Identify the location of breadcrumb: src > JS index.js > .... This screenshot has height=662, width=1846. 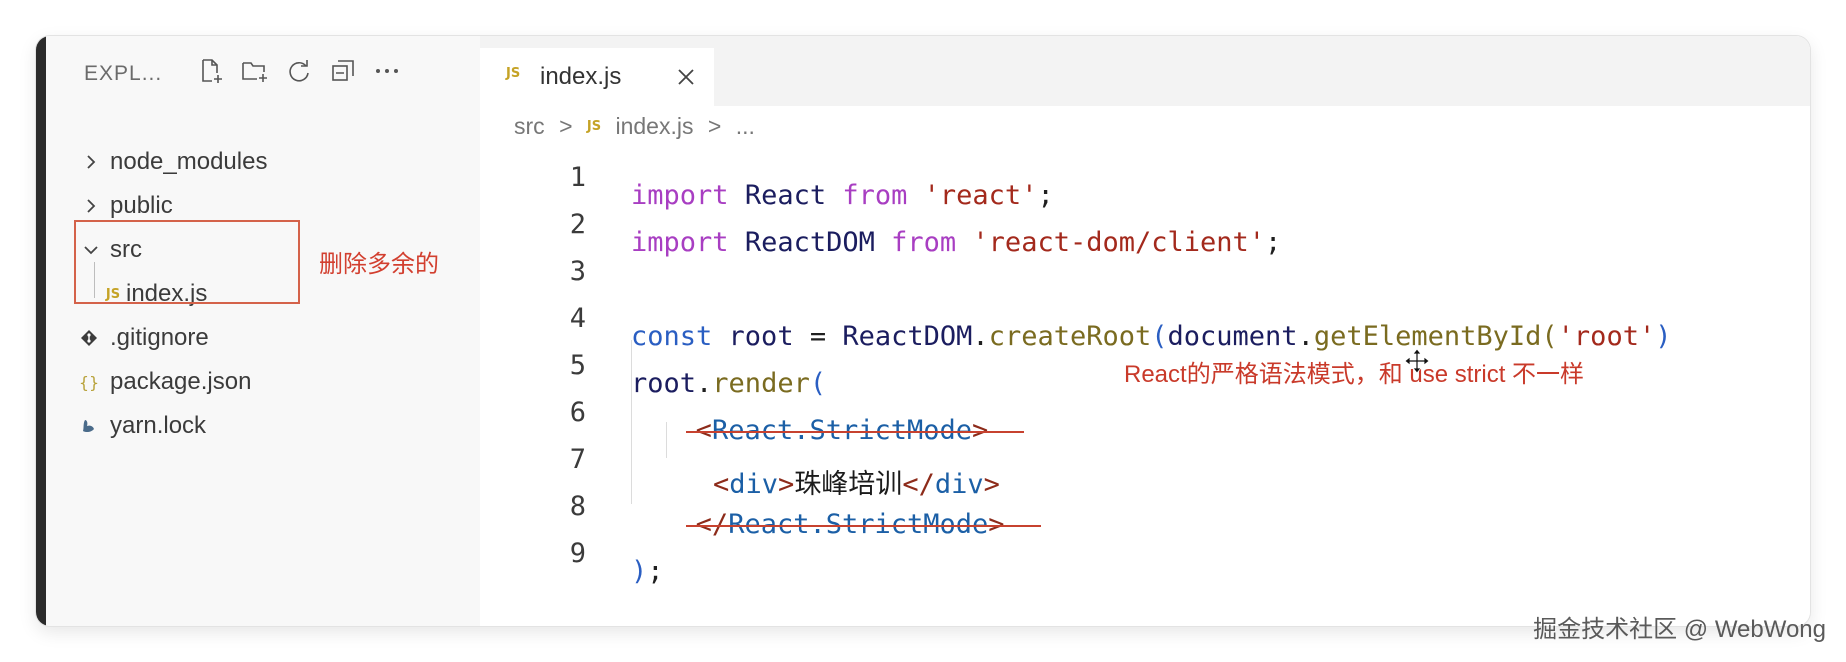
(634, 127).